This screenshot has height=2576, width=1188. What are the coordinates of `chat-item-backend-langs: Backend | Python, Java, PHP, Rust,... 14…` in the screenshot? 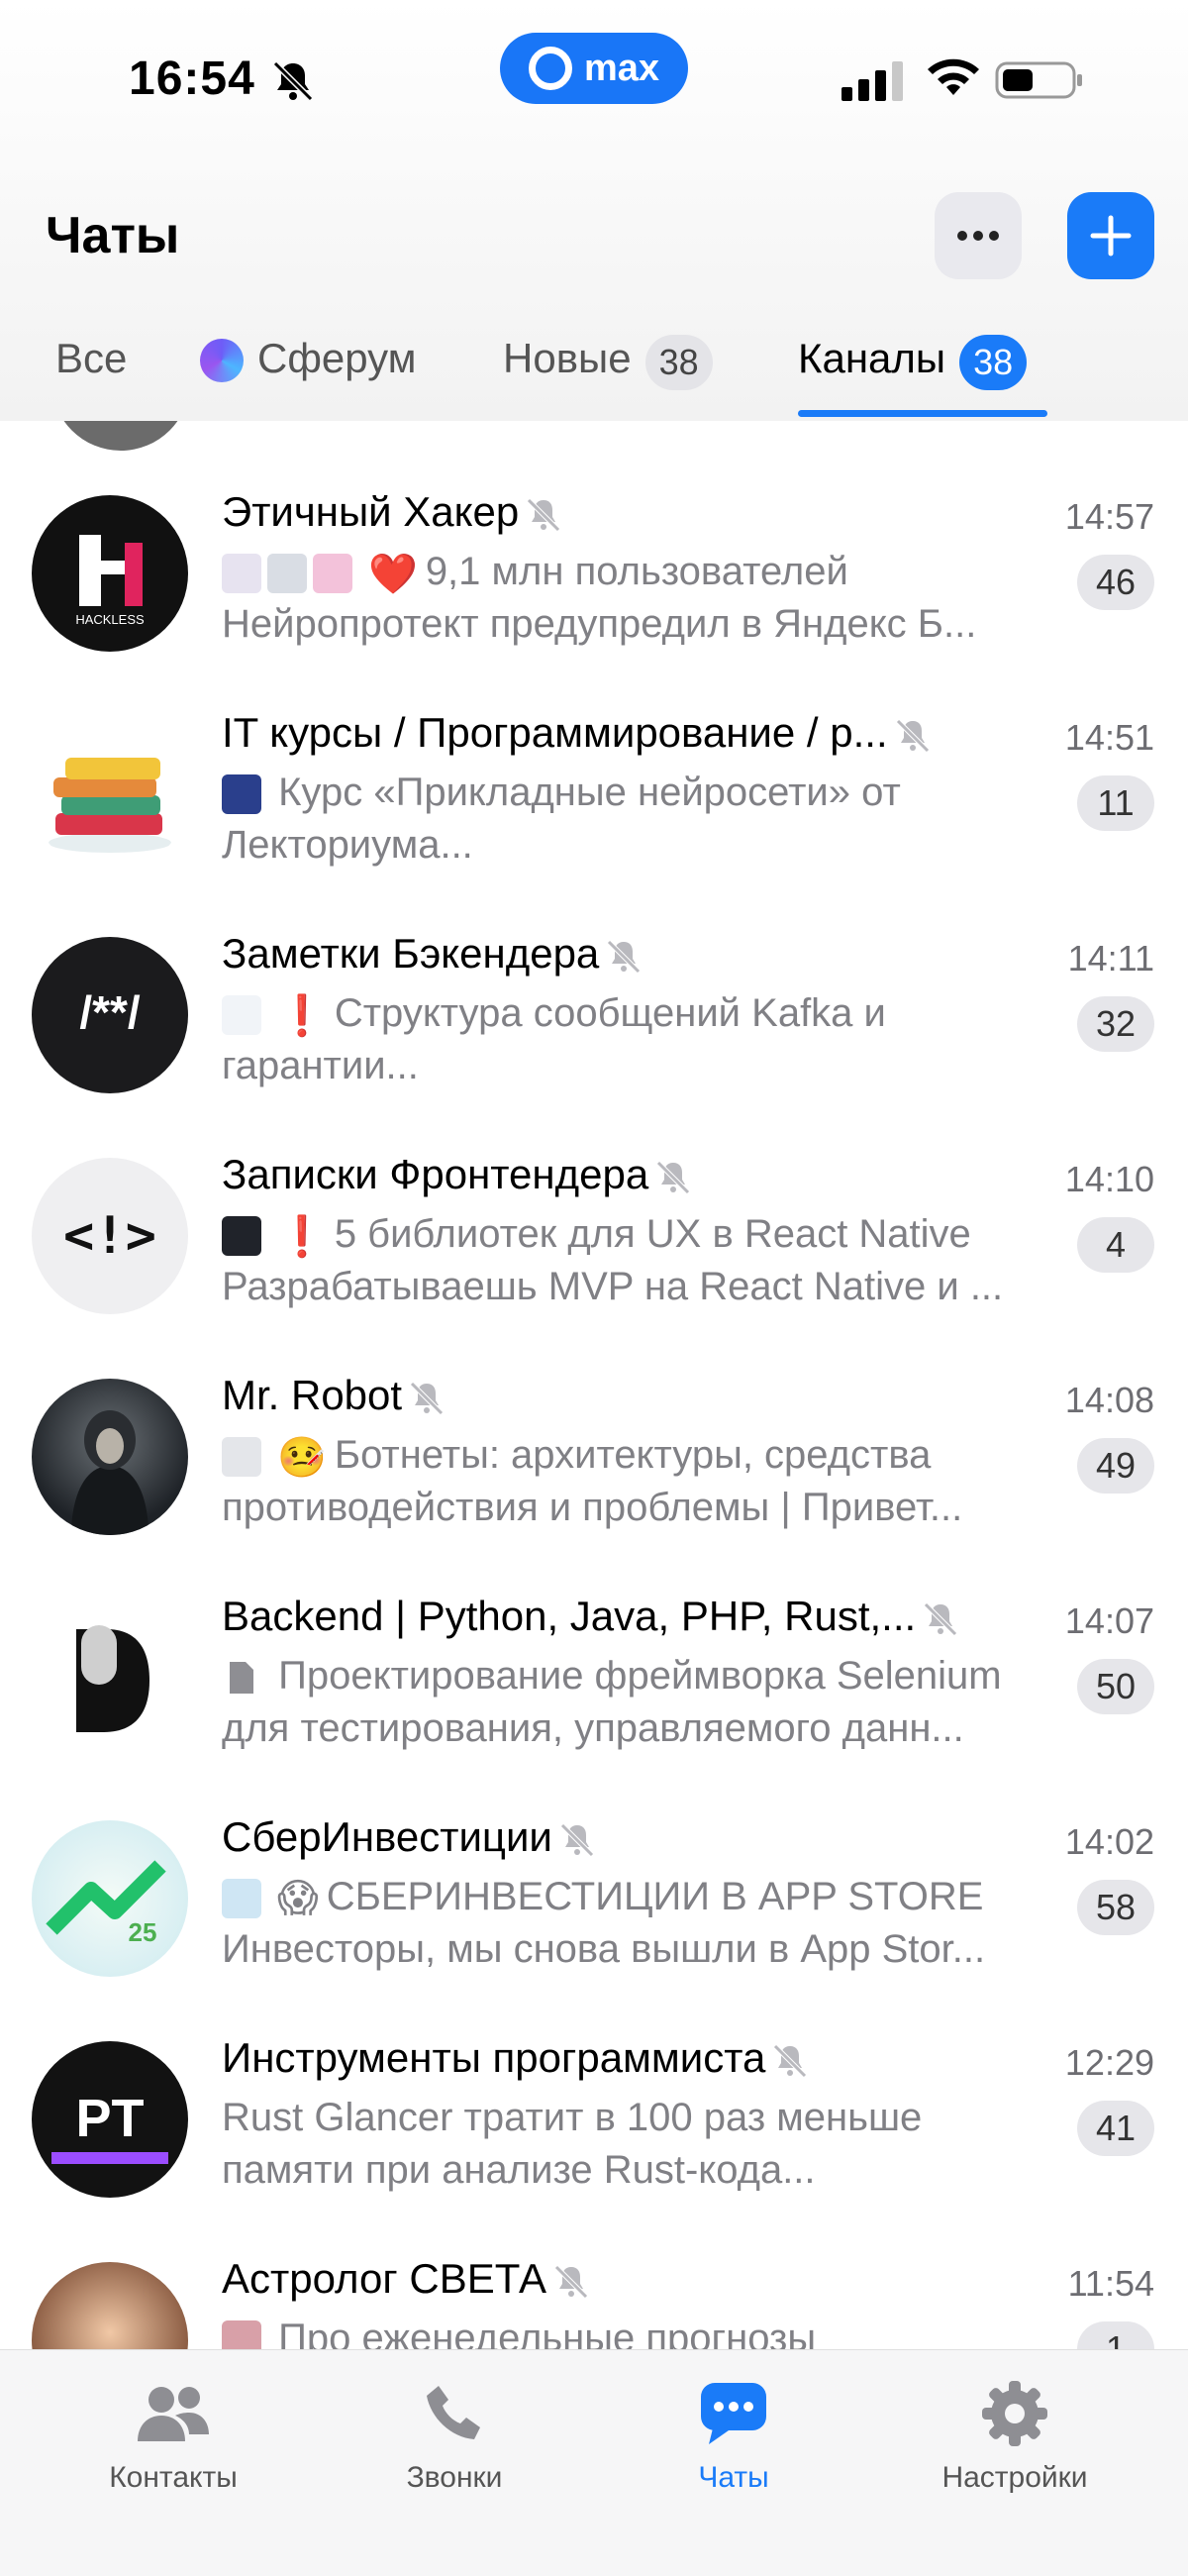 It's located at (594, 1640).